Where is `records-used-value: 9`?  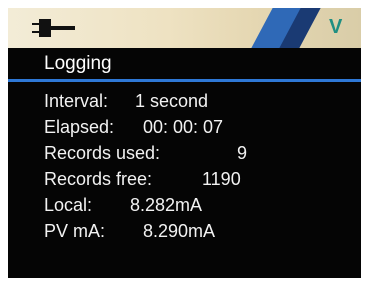 records-used-value: 9 is located at coordinates (242, 153).